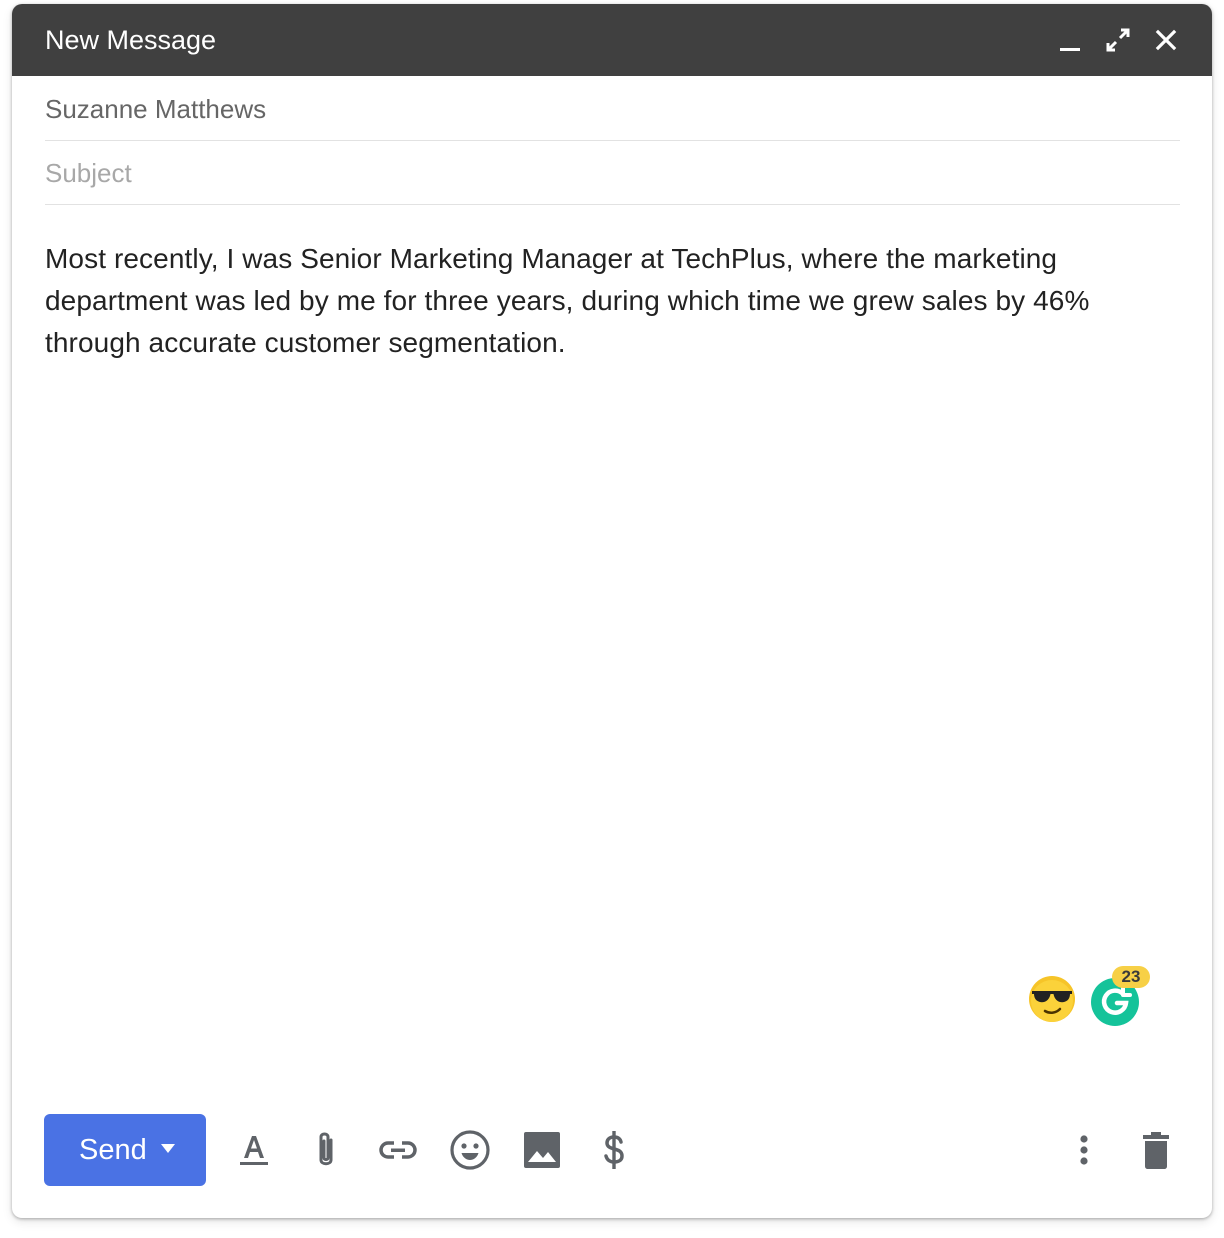  I want to click on grammarly-icon: 23, so click(1120, 996).